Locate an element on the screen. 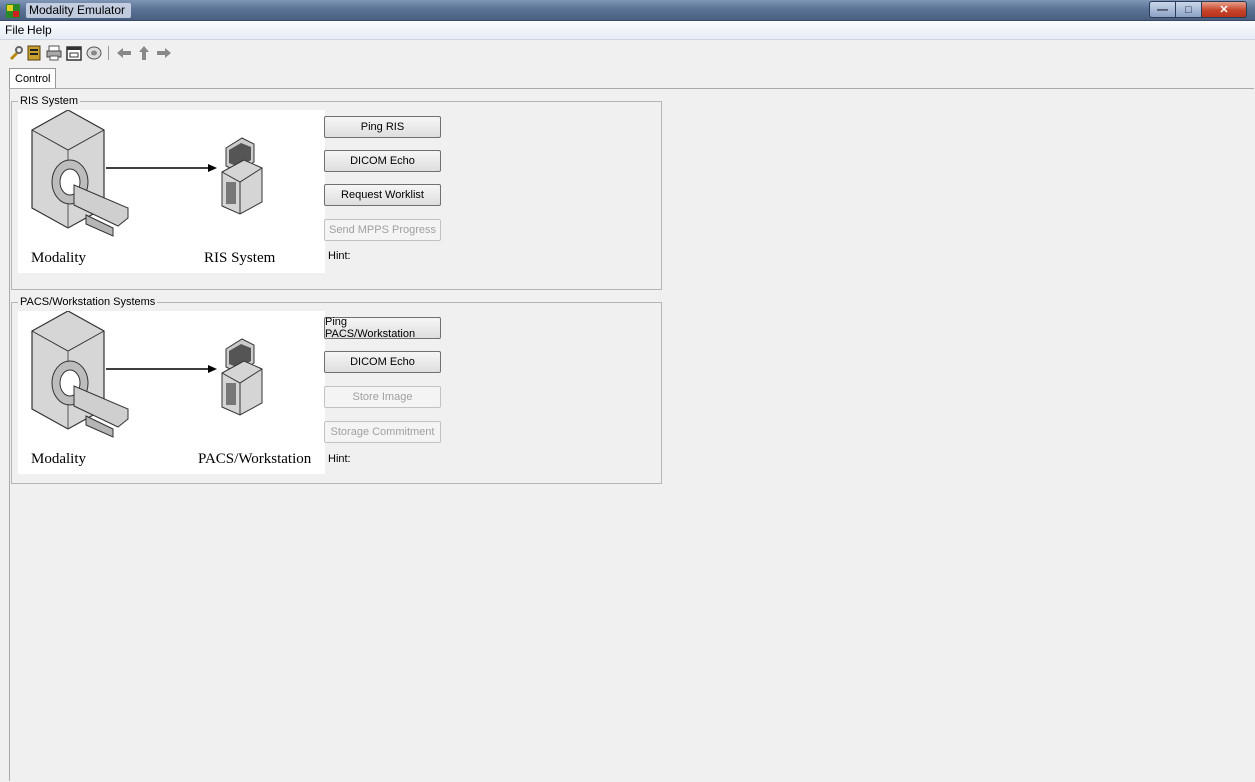  disc-icon is located at coordinates (94, 53).